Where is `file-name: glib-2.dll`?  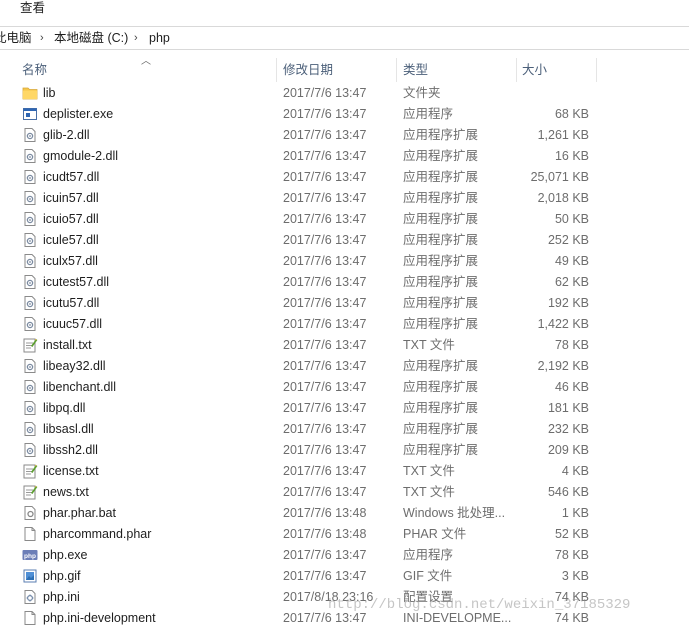 file-name: glib-2.dll is located at coordinates (66, 135).